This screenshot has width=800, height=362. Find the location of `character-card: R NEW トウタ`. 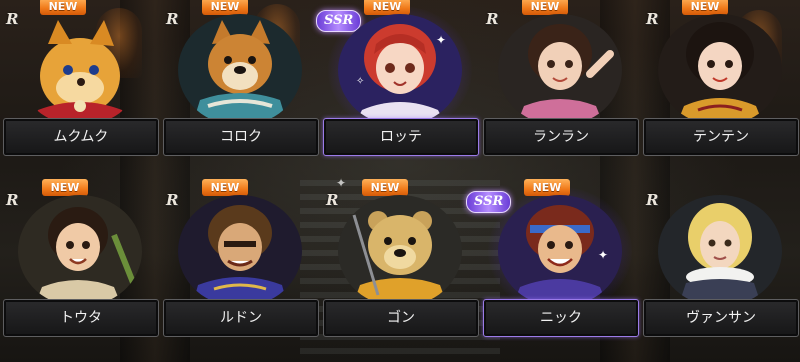

character-card: R NEW トウタ is located at coordinates (80, 270).